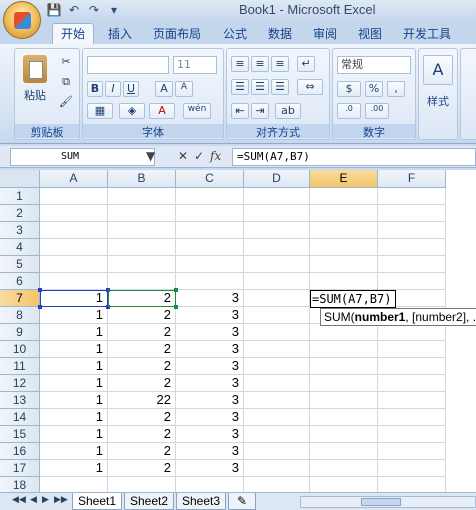  I want to click on row-header-2: 2, so click(20, 213).